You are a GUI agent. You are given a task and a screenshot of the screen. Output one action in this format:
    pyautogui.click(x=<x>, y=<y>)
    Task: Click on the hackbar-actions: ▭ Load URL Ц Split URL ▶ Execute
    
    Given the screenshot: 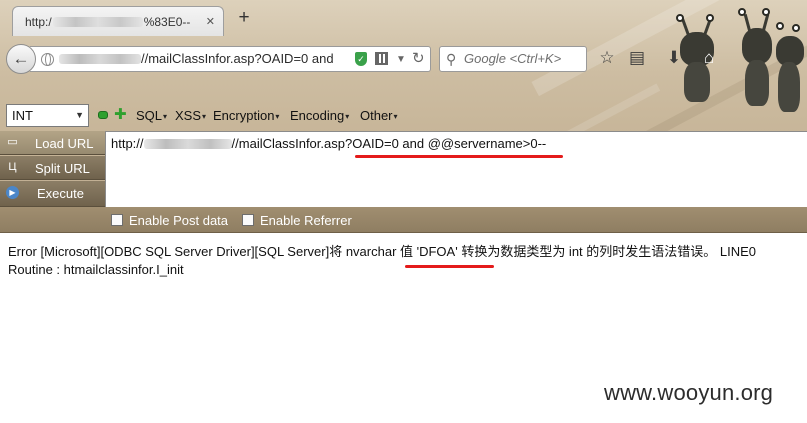 What is the action you would take?
    pyautogui.click(x=52, y=169)
    